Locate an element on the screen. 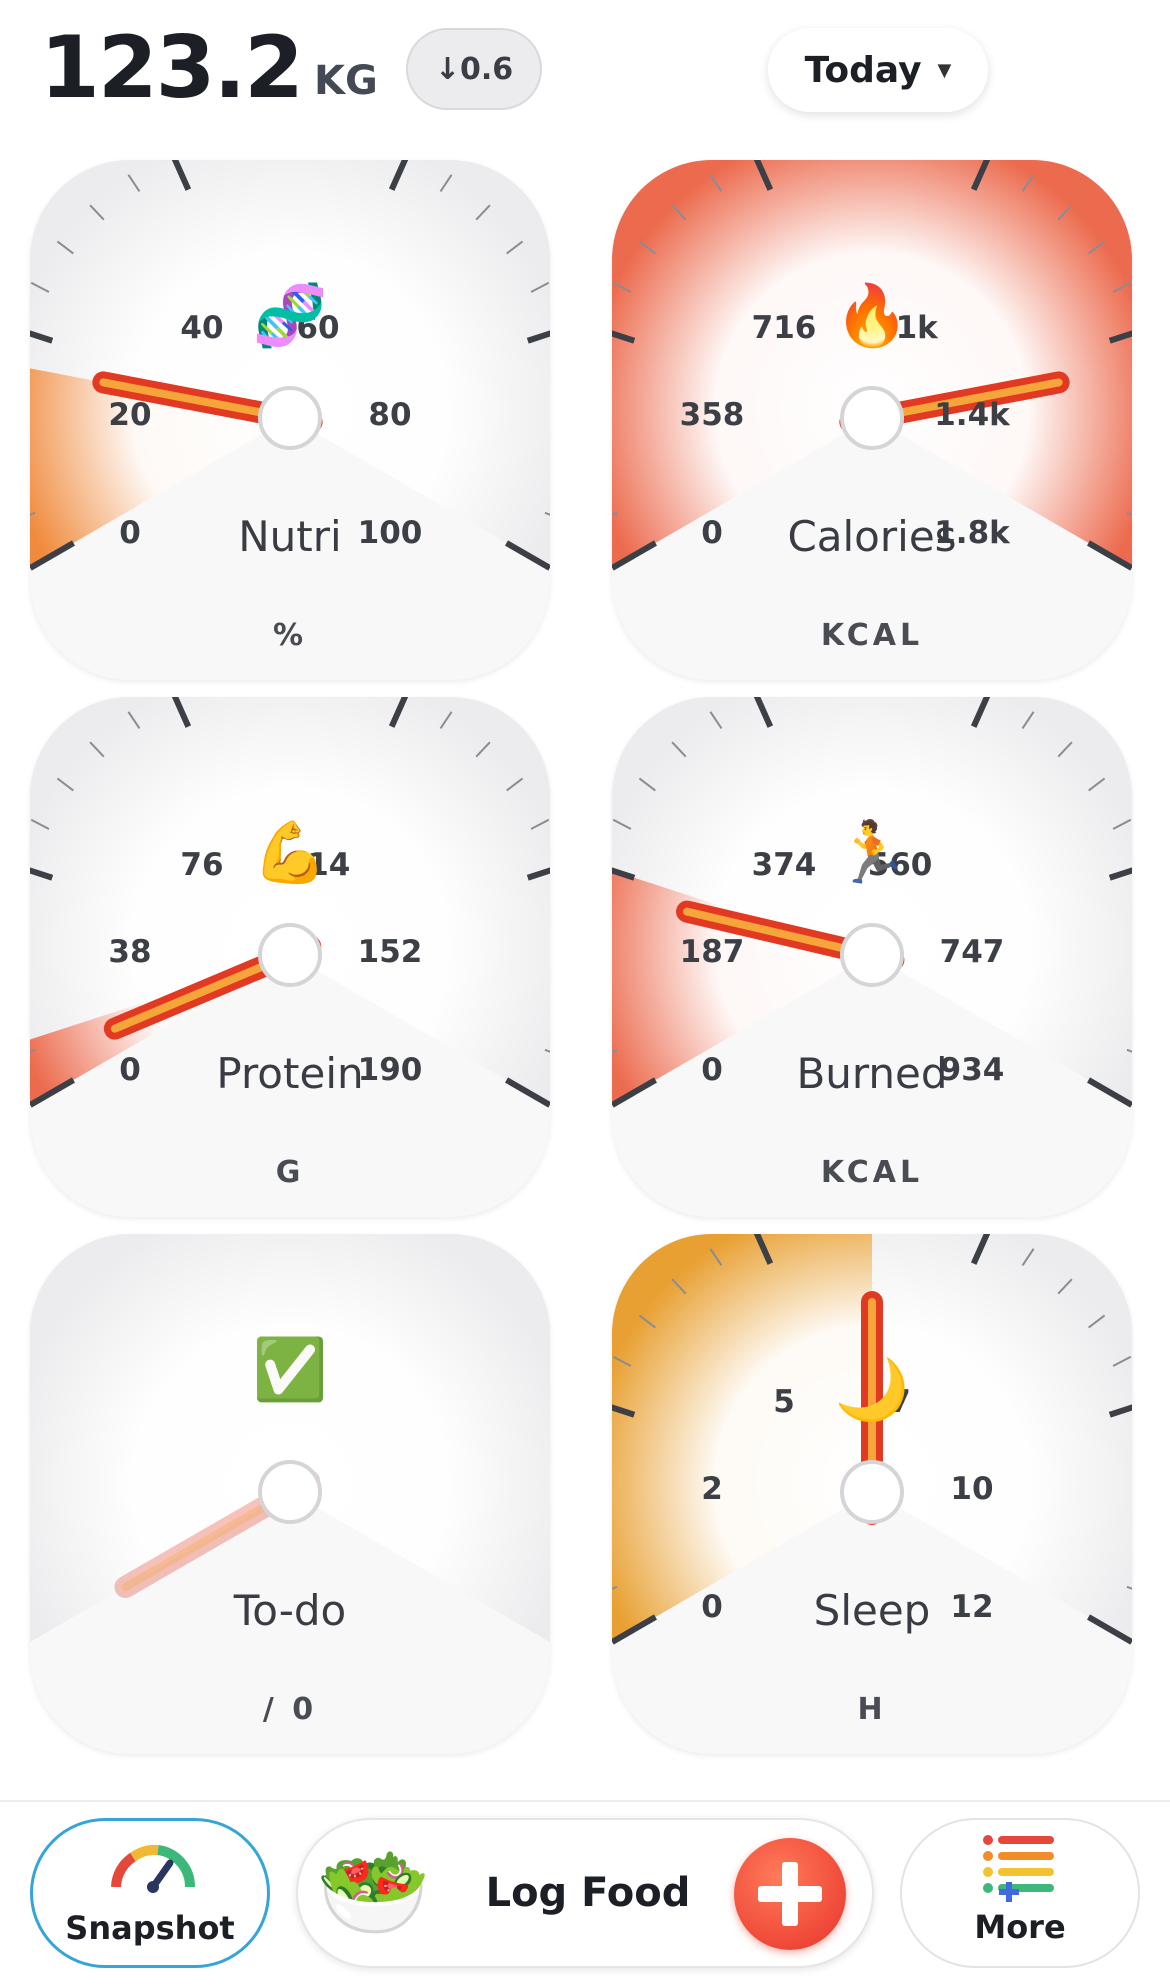  period-label: Today is located at coordinates (863, 70).